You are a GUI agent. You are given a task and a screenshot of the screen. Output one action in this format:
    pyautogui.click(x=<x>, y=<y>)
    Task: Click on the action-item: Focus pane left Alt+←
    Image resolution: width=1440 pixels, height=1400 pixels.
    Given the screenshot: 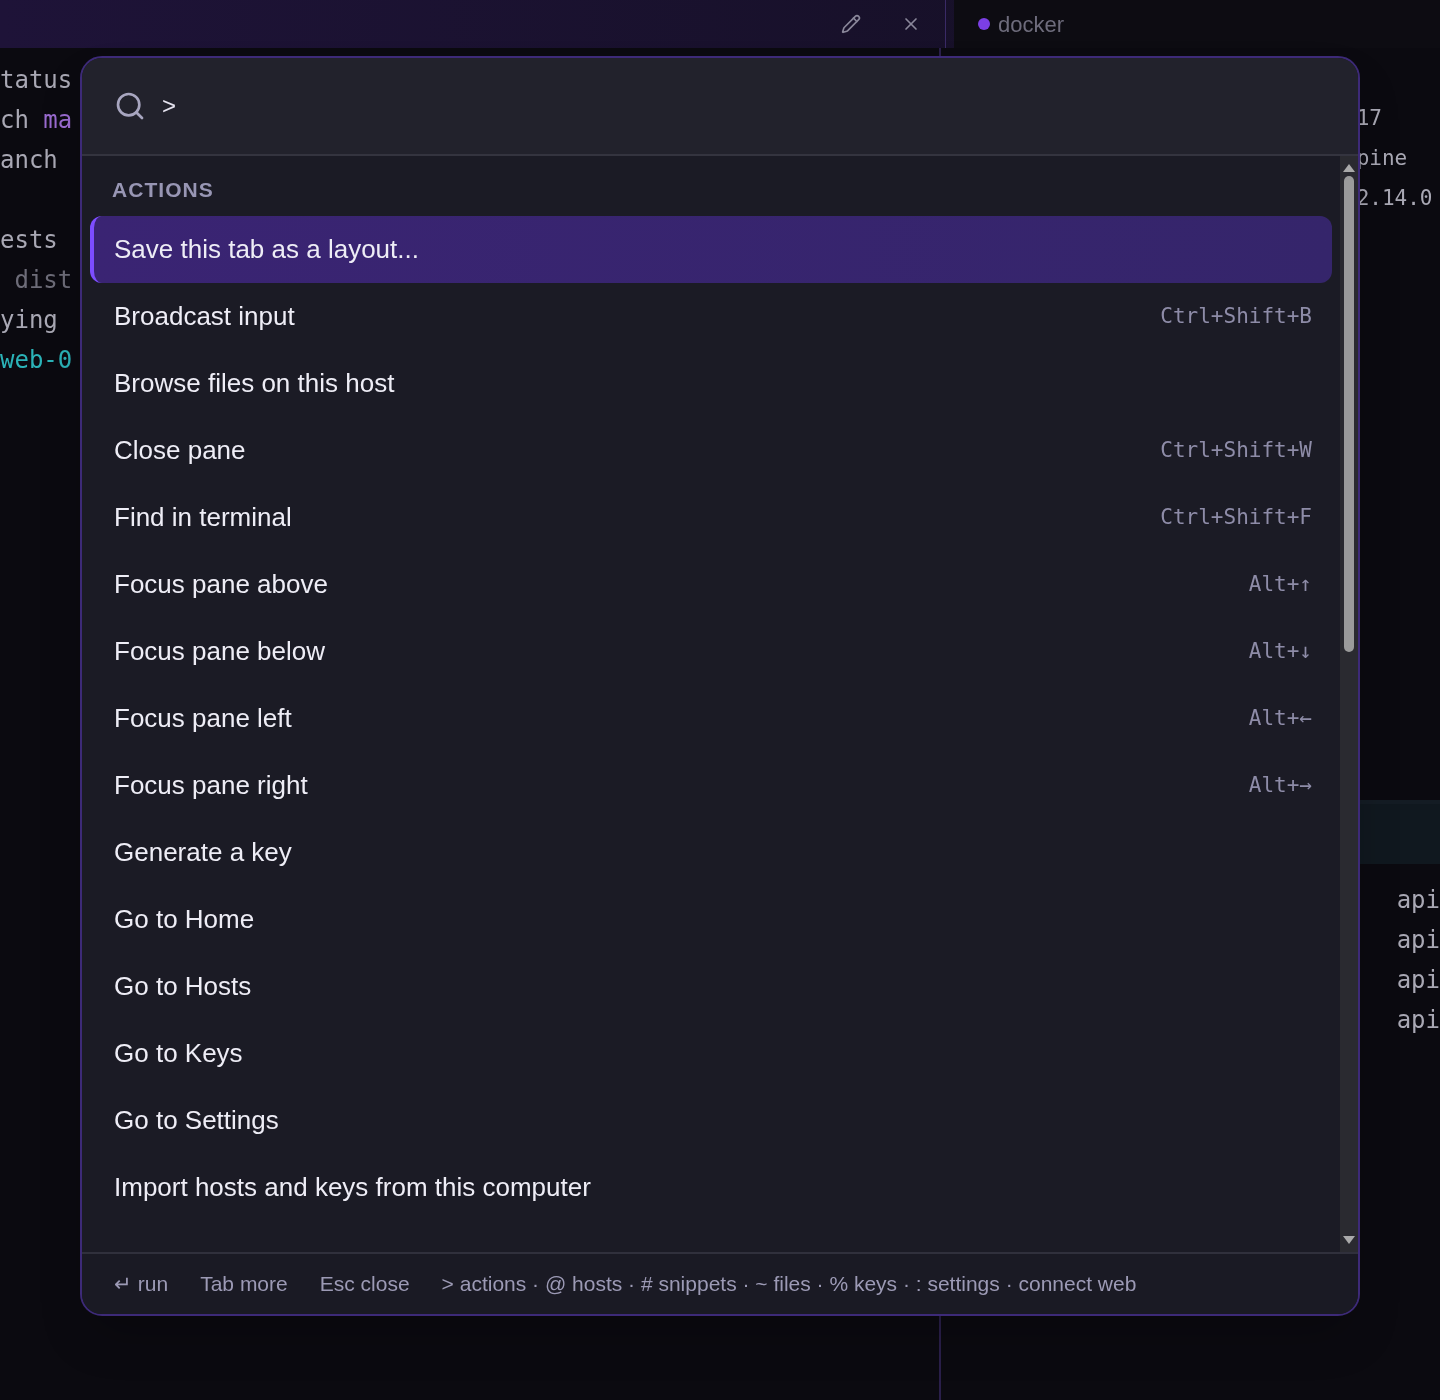 What is the action you would take?
    pyautogui.click(x=711, y=718)
    